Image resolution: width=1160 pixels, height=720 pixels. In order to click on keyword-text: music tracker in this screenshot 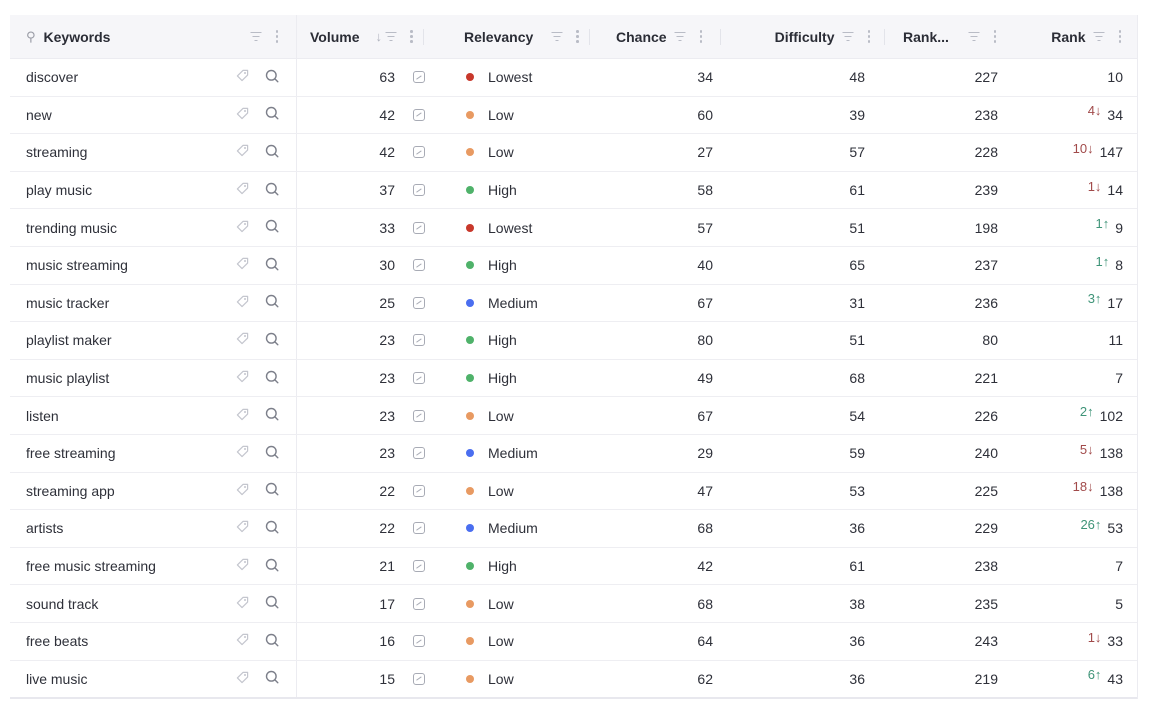, I will do `click(131, 303)`.